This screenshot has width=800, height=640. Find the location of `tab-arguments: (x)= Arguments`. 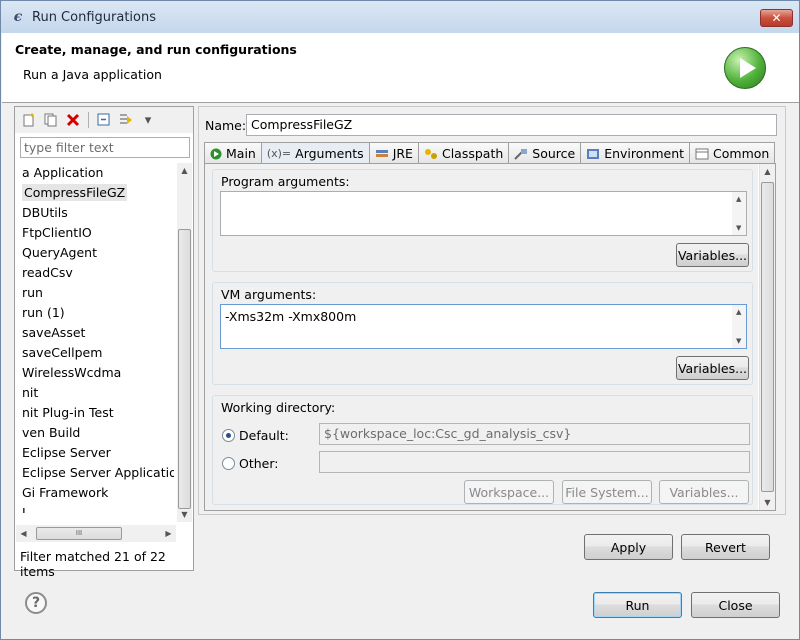

tab-arguments: (x)= Arguments is located at coordinates (315, 153).